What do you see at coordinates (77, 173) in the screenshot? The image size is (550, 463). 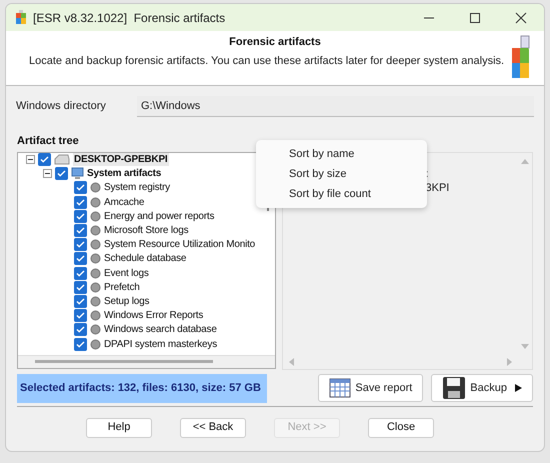 I see `monitor-icon` at bounding box center [77, 173].